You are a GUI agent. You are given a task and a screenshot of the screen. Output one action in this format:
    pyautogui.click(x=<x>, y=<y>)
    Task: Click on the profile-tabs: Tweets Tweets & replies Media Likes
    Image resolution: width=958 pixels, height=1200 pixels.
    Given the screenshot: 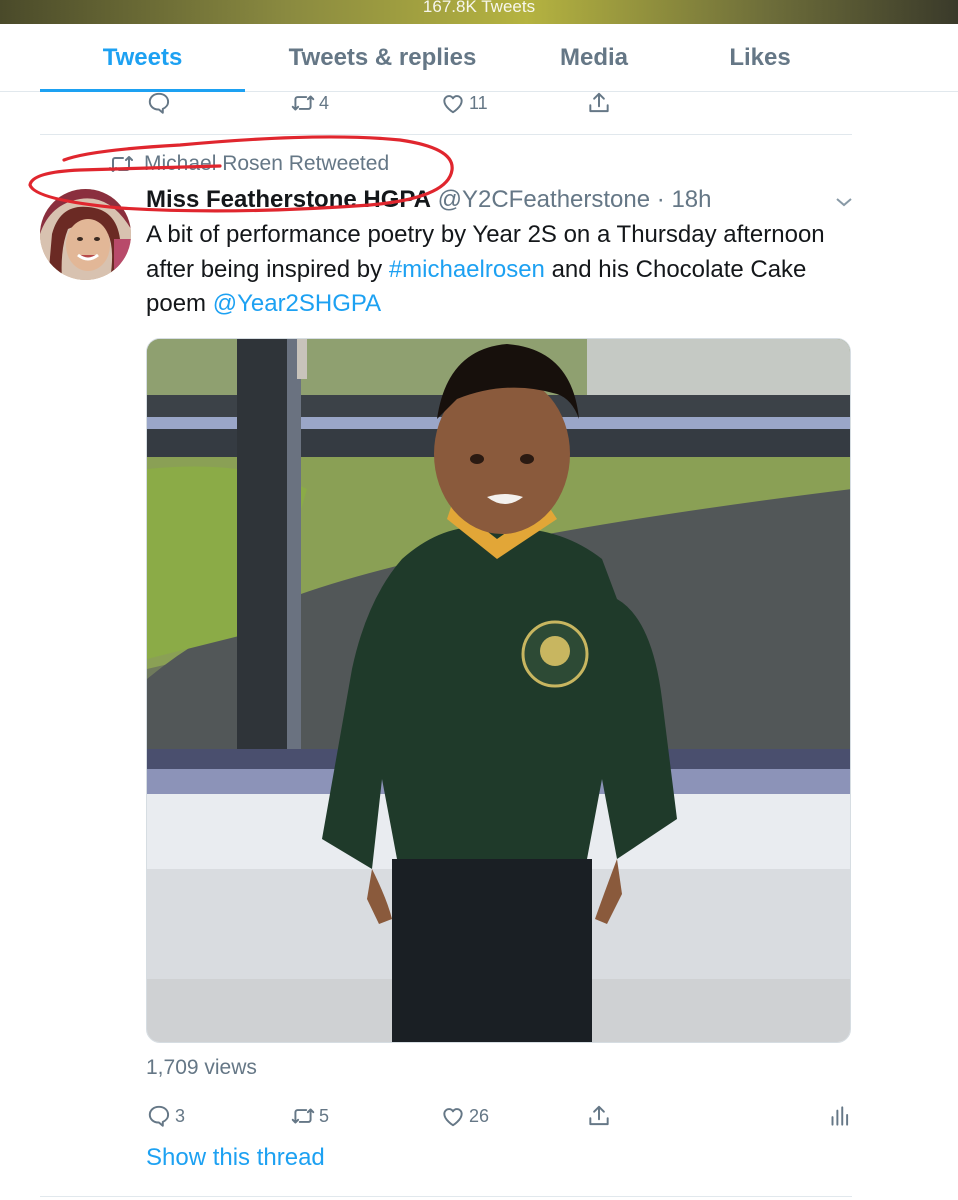 What is the action you would take?
    pyautogui.click(x=479, y=58)
    